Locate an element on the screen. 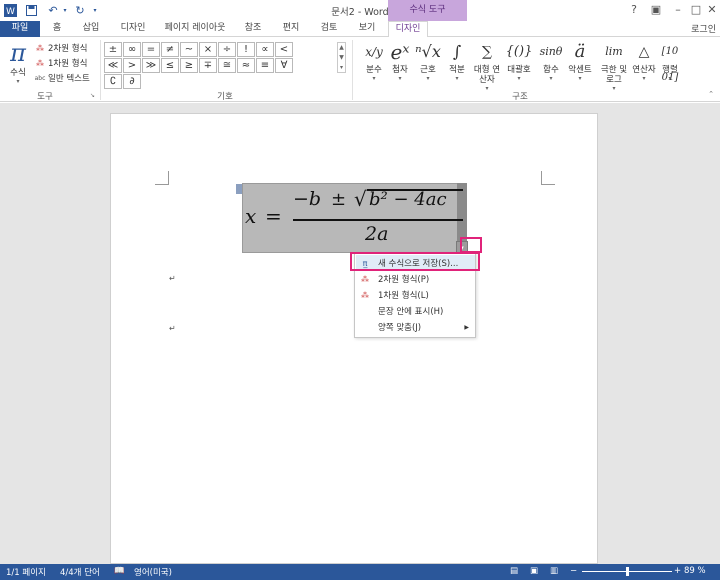 The width and height of the screenshot is (720, 580). tab-equation-design: 디자인 is located at coordinates (408, 29).